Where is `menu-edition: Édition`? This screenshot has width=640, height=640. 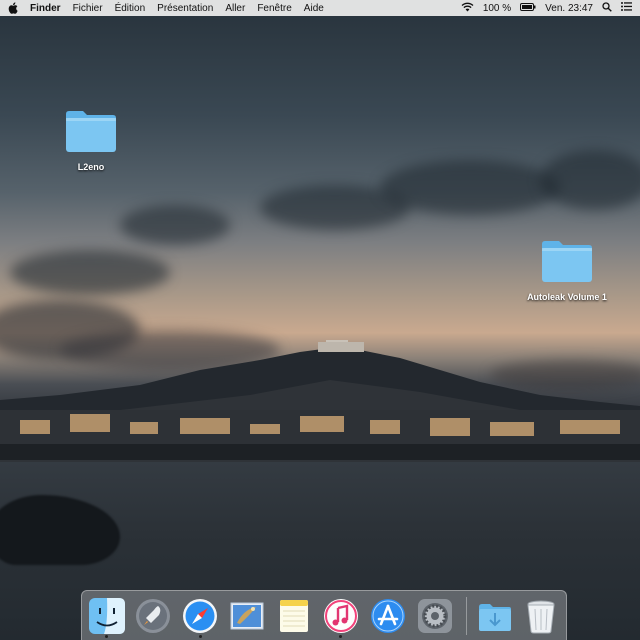
menu-edition: Édition is located at coordinates (130, 8).